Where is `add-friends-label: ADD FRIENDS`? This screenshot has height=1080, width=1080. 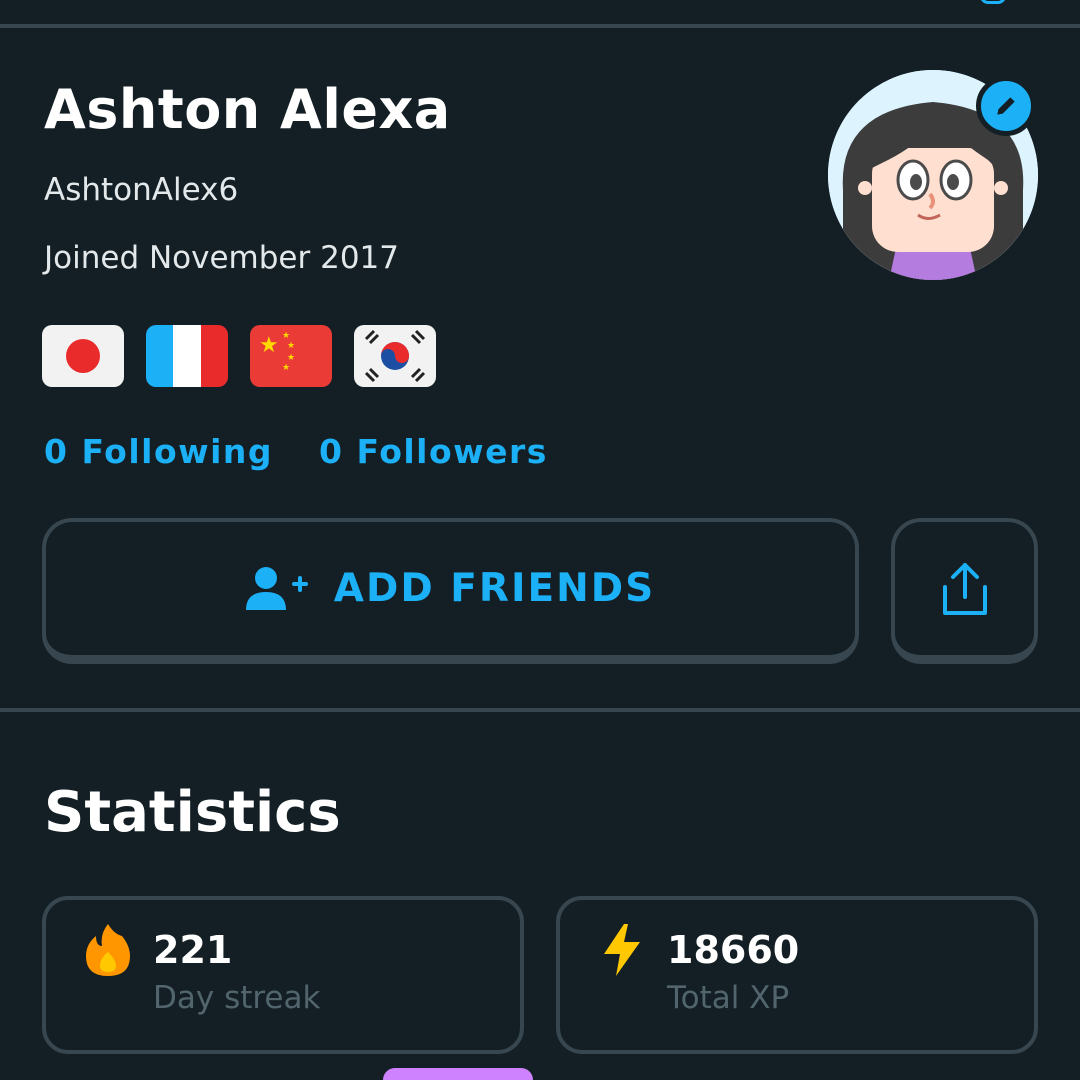
add-friends-label: ADD FRIENDS is located at coordinates (494, 588).